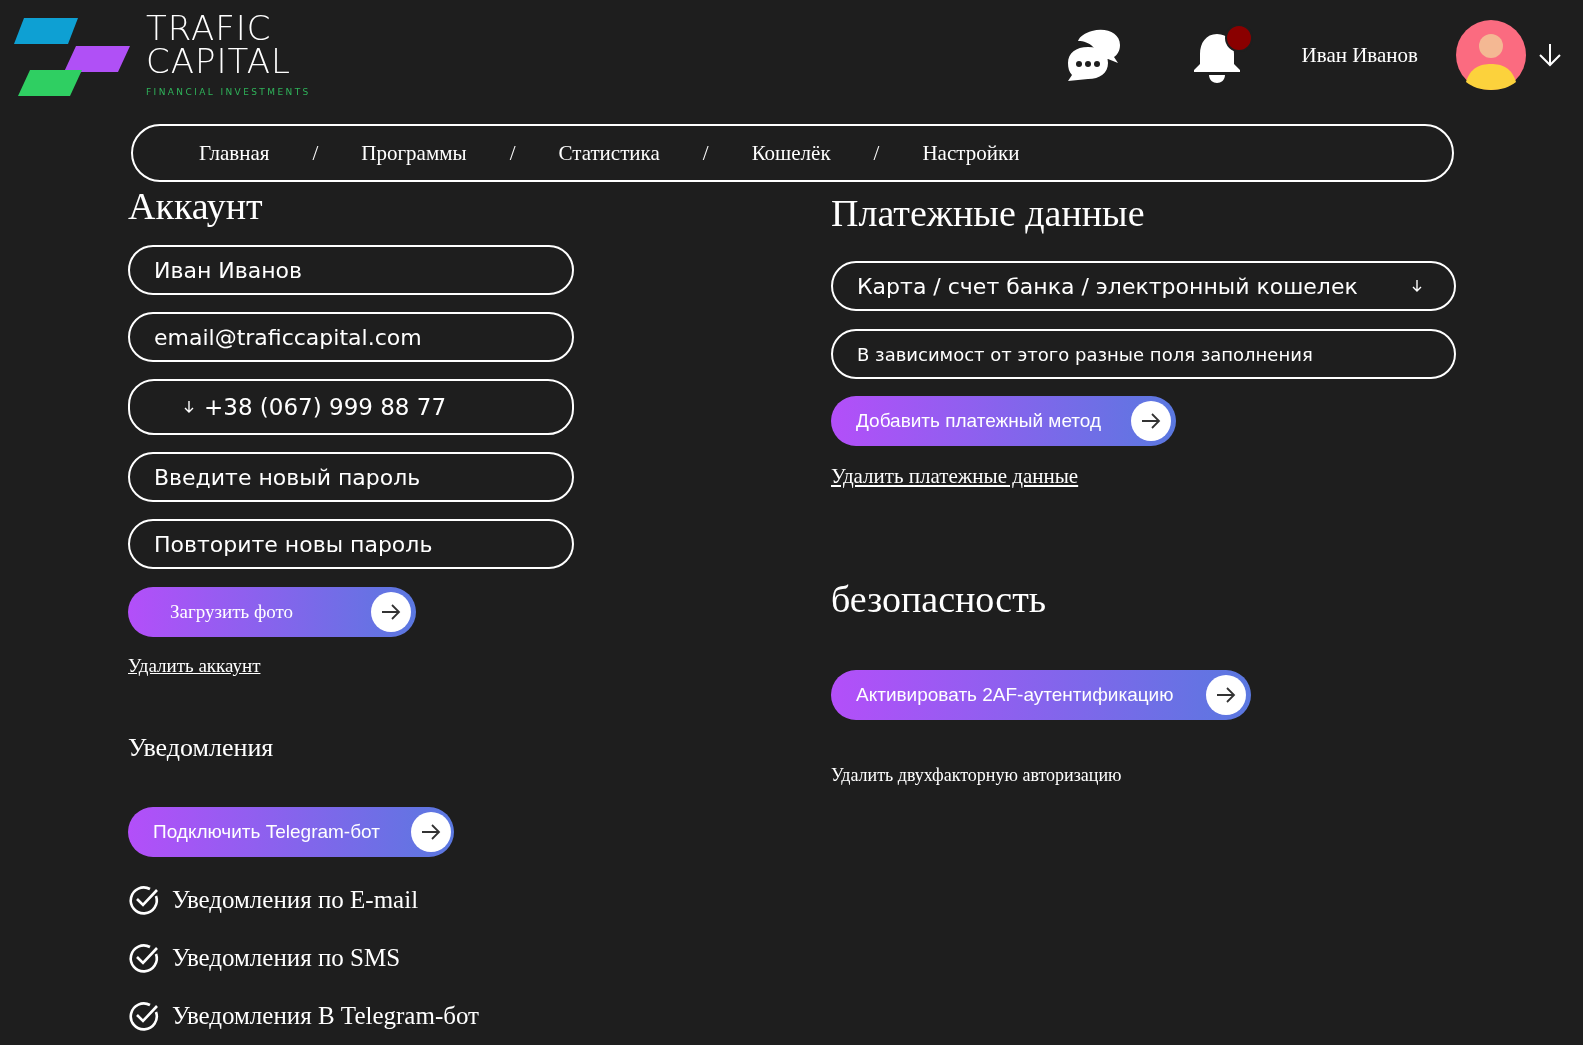  Describe the element at coordinates (291, 832) in the screenshot. I see `telegram-button: Подключить Telegram-бот` at that location.